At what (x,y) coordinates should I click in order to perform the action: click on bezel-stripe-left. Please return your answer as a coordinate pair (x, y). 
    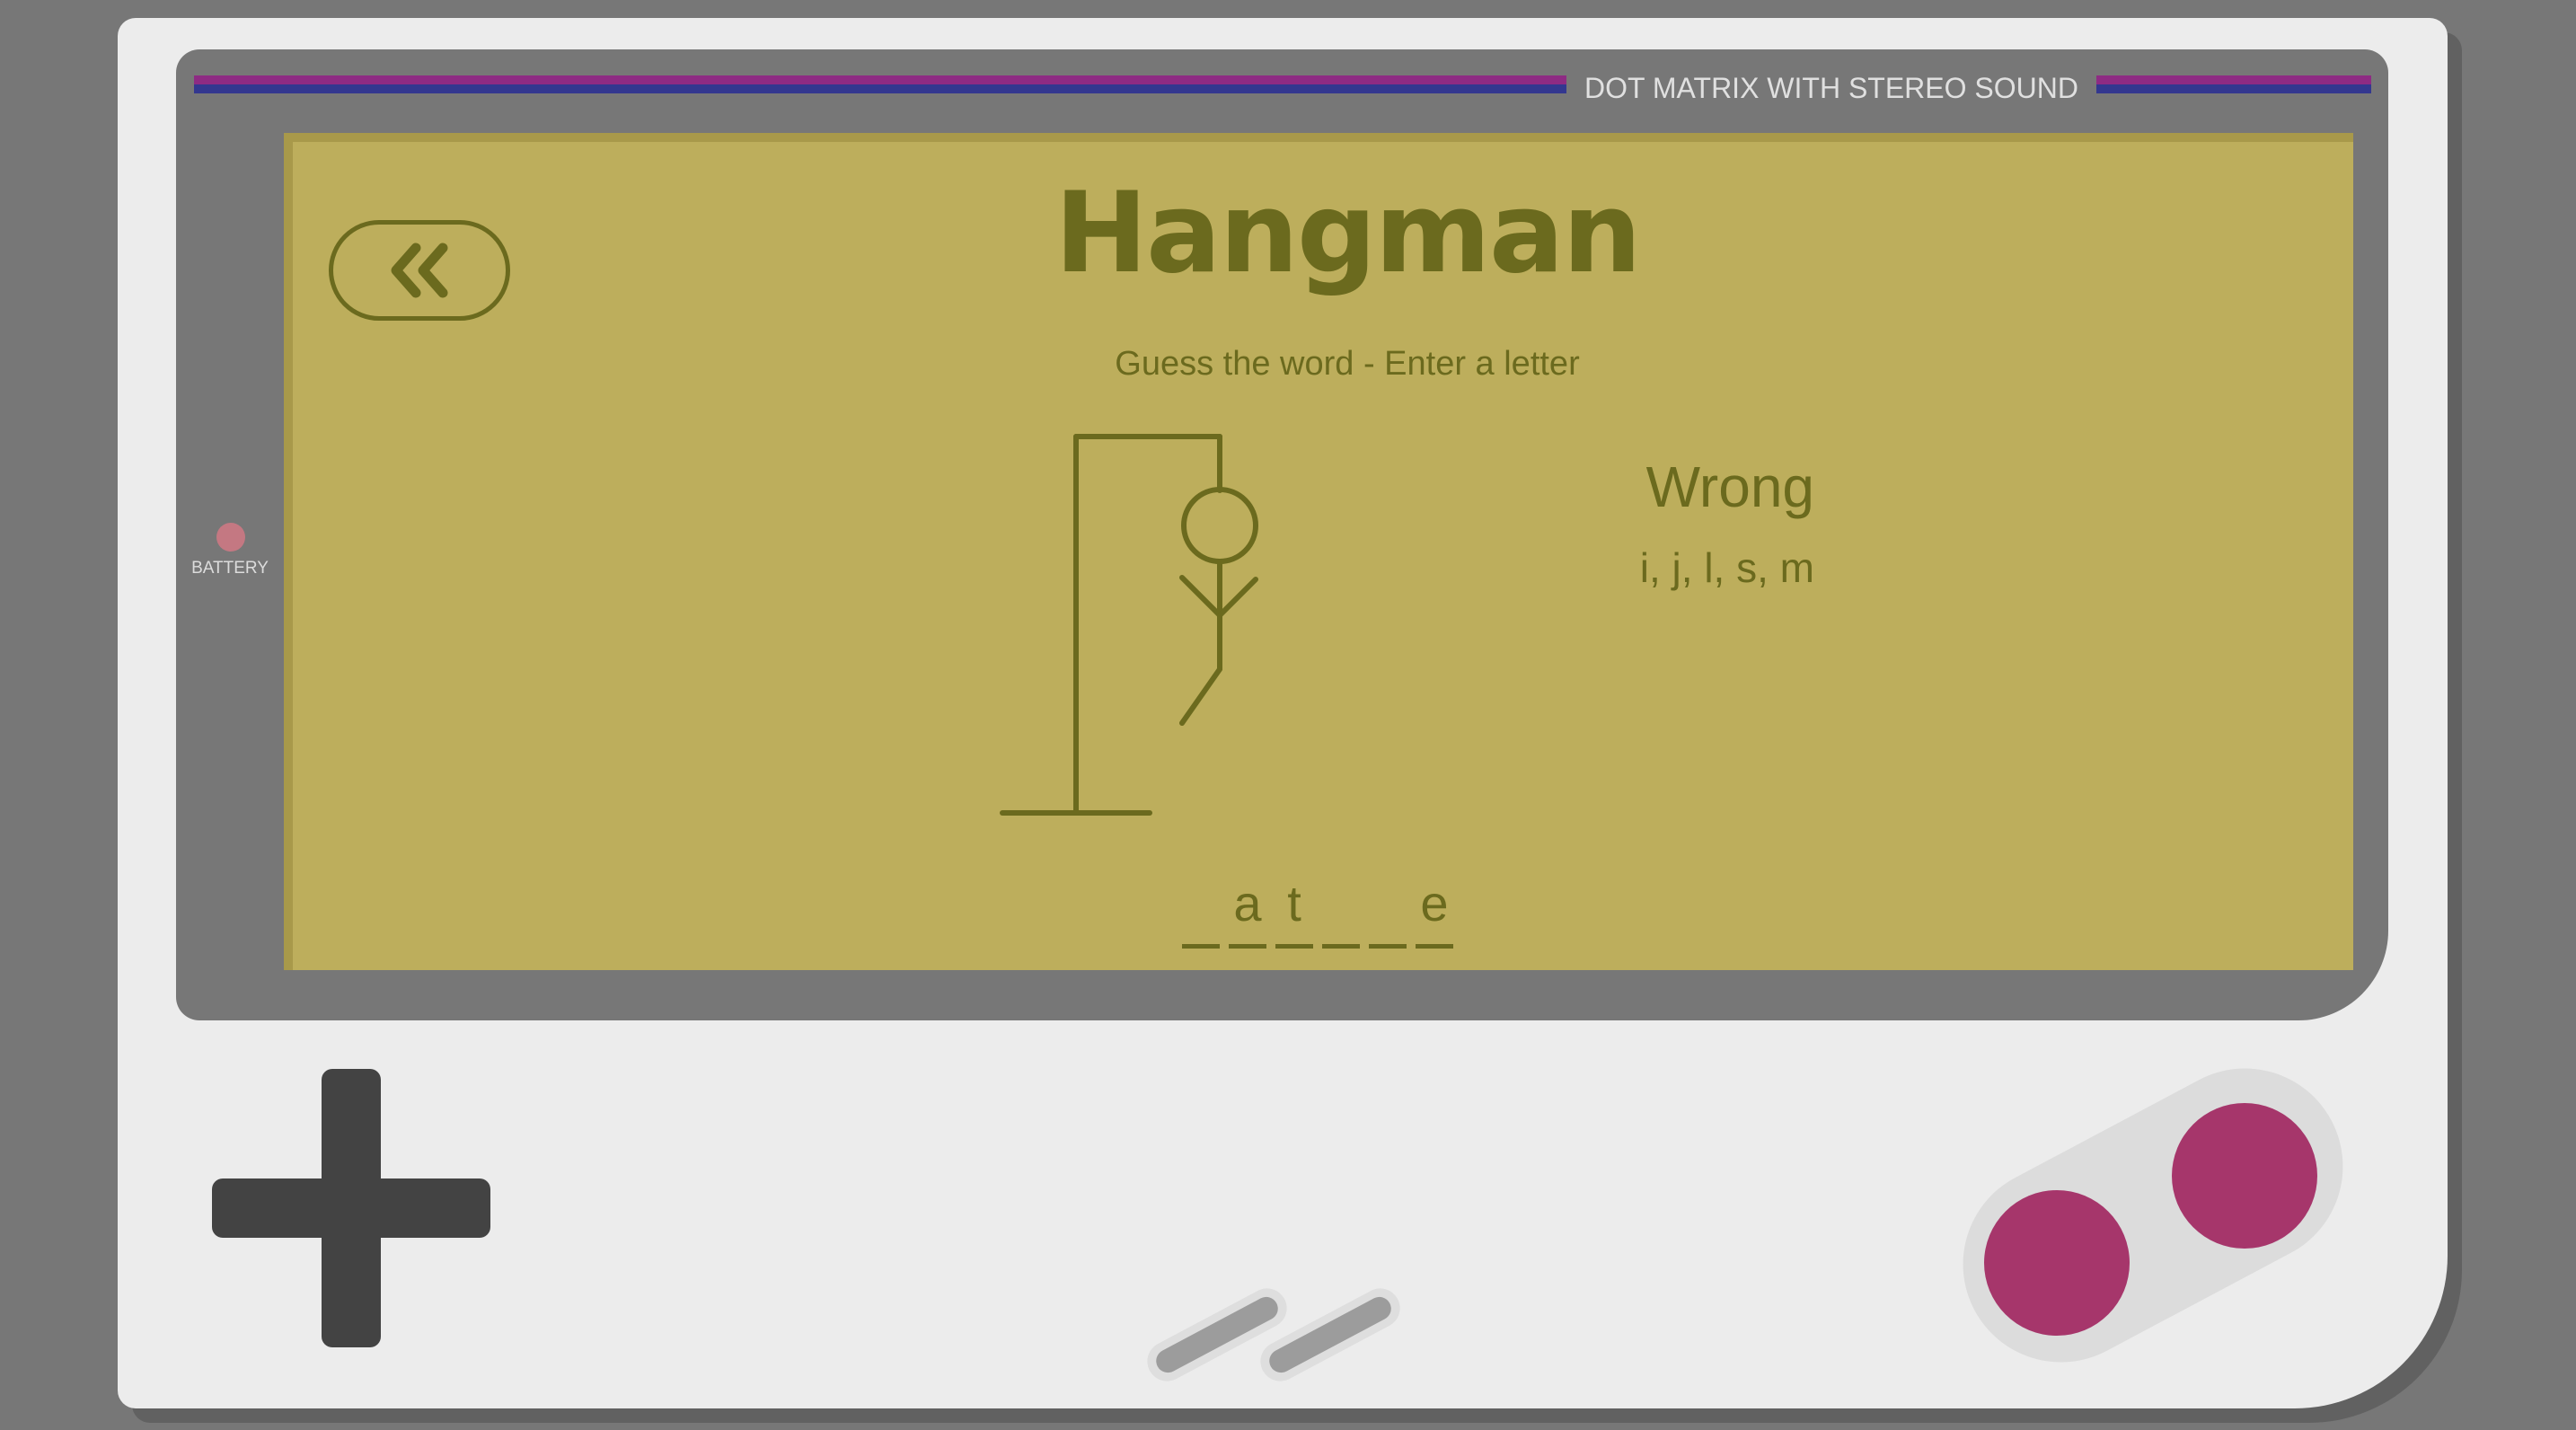
    Looking at the image, I should click on (880, 84).